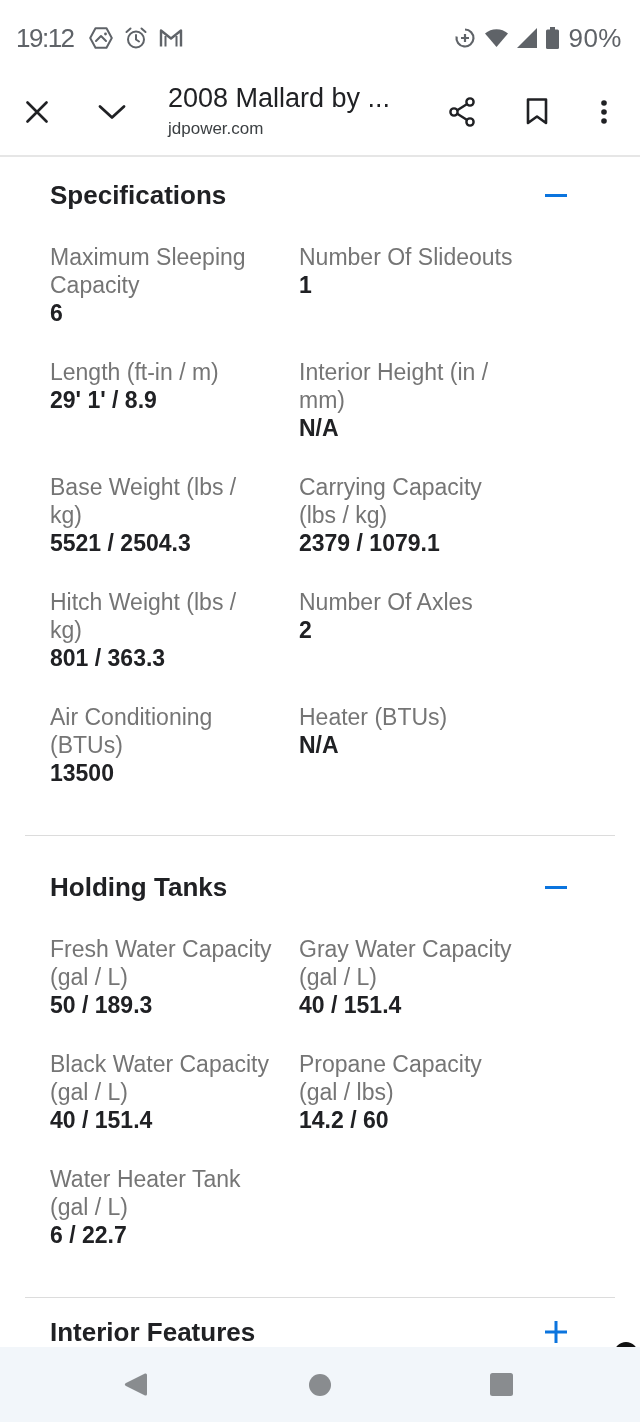  I want to click on spec-value: 6 / 22.7, so click(88, 1235).